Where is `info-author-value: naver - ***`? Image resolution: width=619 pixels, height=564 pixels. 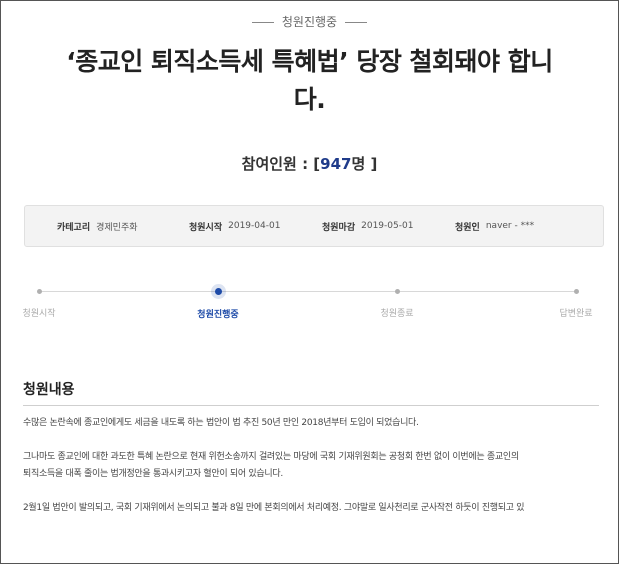 info-author-value: naver - *** is located at coordinates (510, 226).